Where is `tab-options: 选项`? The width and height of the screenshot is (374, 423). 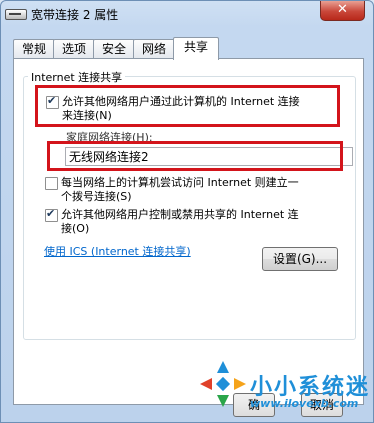
tab-options: 选项 is located at coordinates (74, 49).